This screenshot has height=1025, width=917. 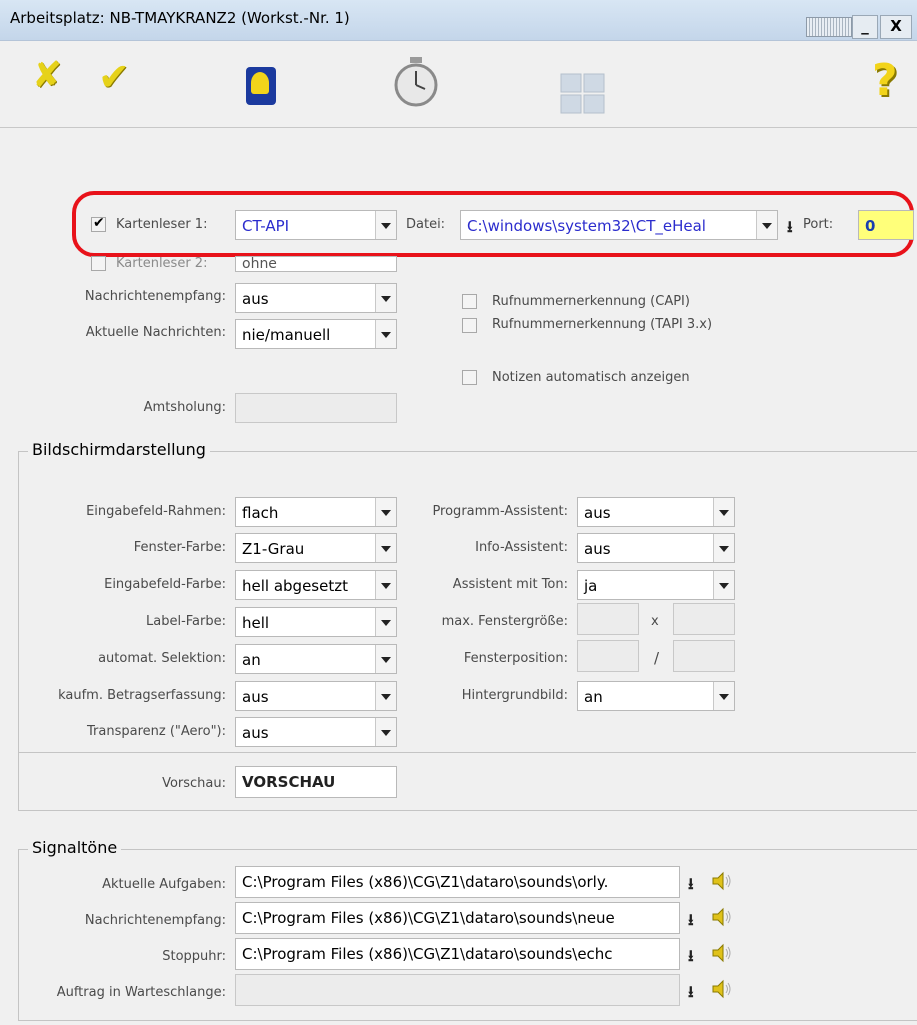 What do you see at coordinates (500, 511) in the screenshot?
I see `programm-assistent-label: Programm-Assistent:` at bounding box center [500, 511].